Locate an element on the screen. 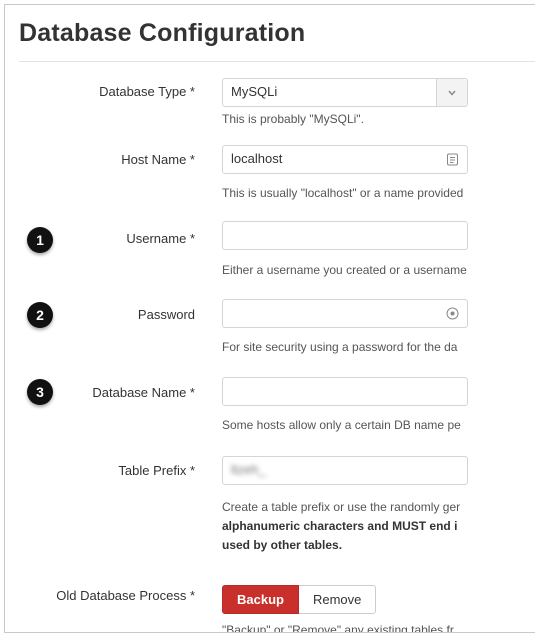 The width and height of the screenshot is (535, 637). db-name-label: Database Name * is located at coordinates (143, 392).